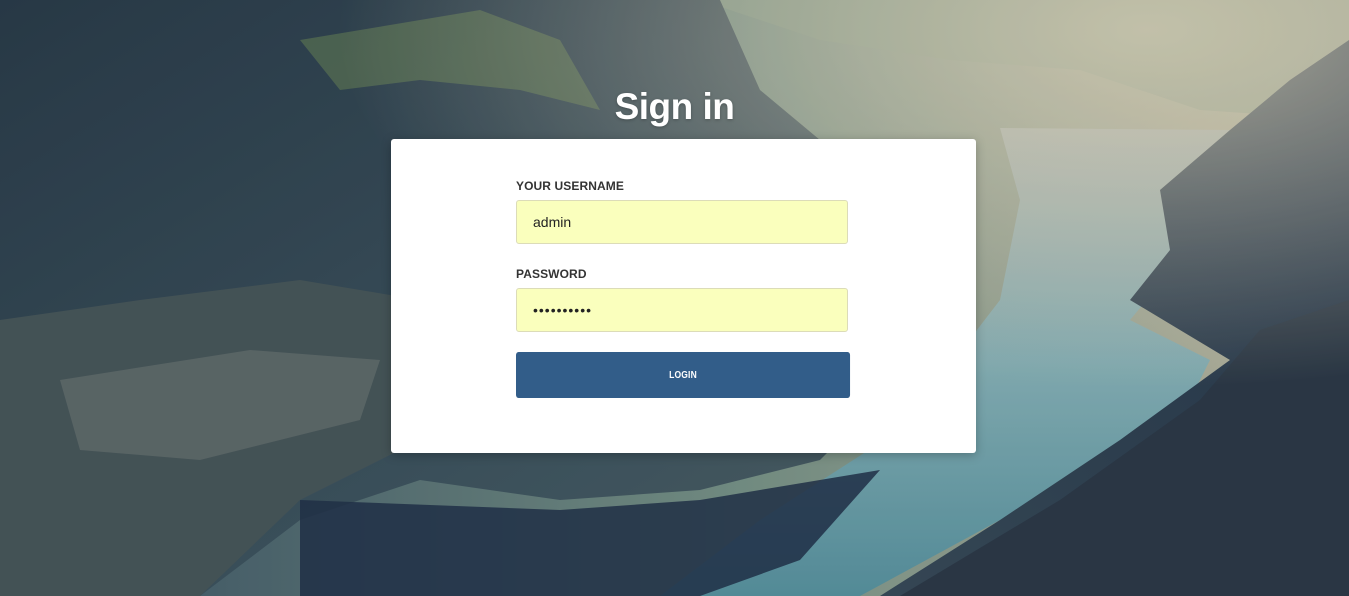  I want to click on username-field, so click(682, 222).